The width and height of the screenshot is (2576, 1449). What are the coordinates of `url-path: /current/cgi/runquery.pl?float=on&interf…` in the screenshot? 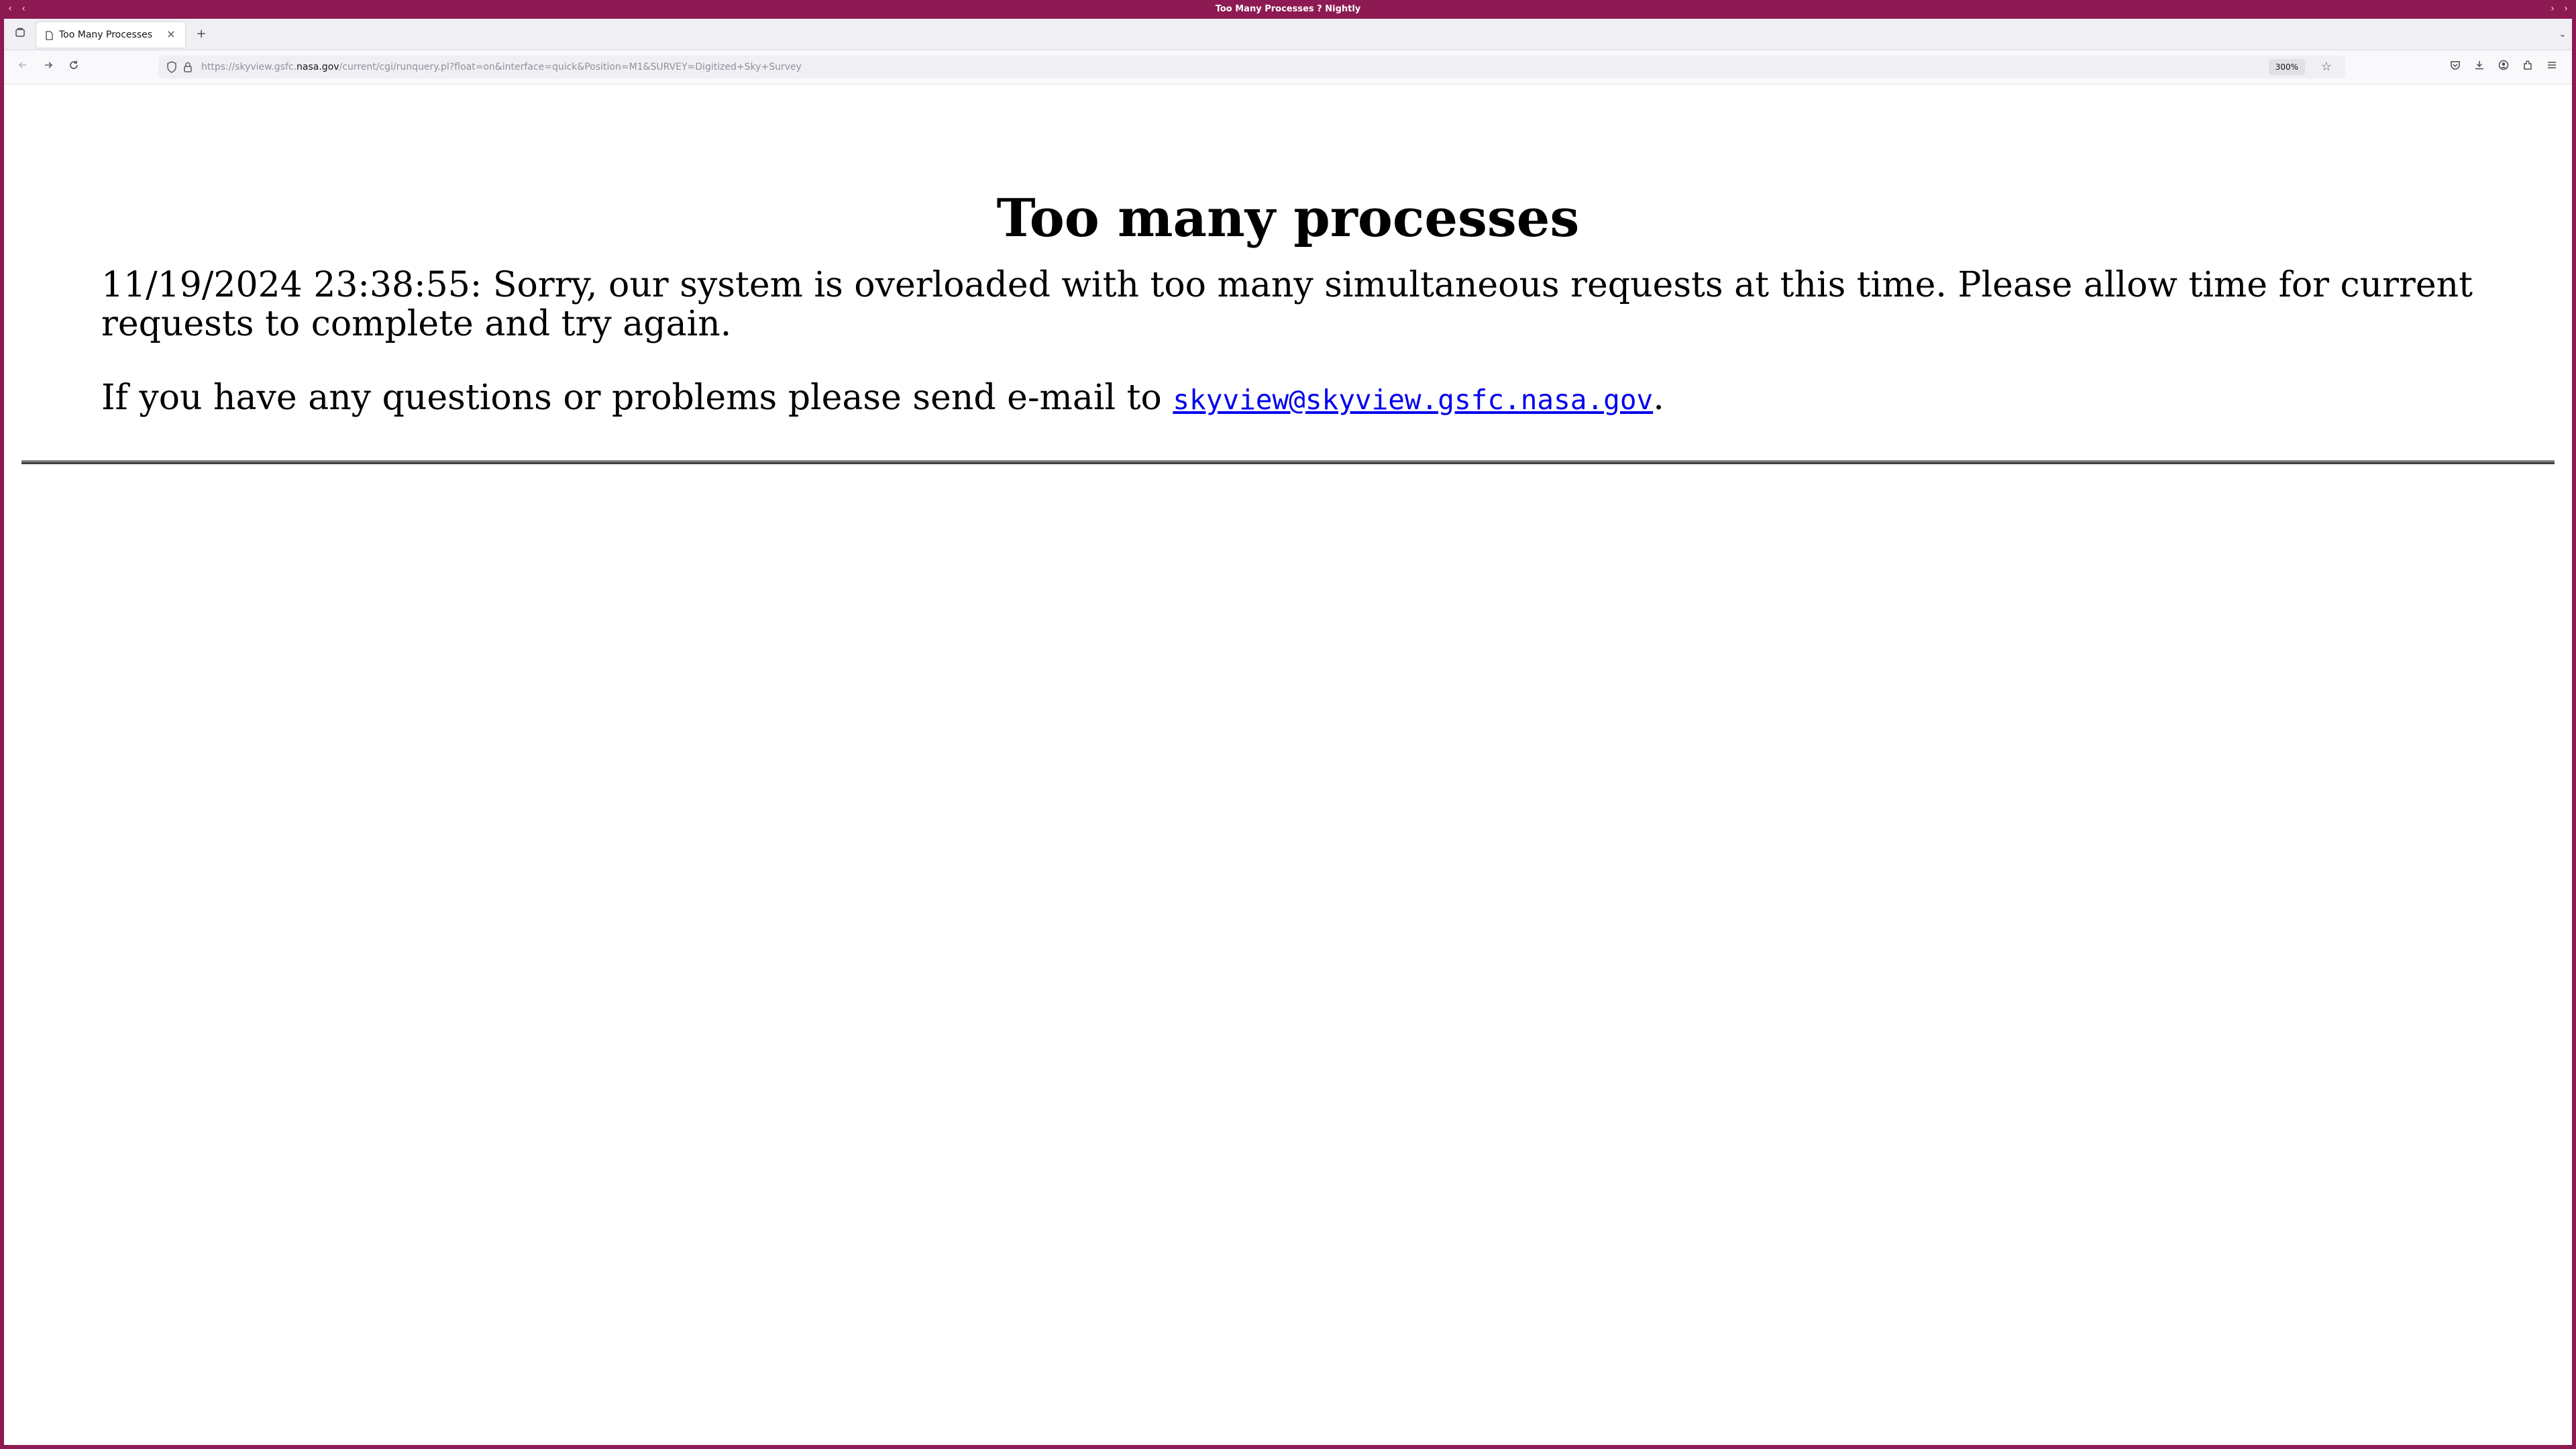 It's located at (570, 67).